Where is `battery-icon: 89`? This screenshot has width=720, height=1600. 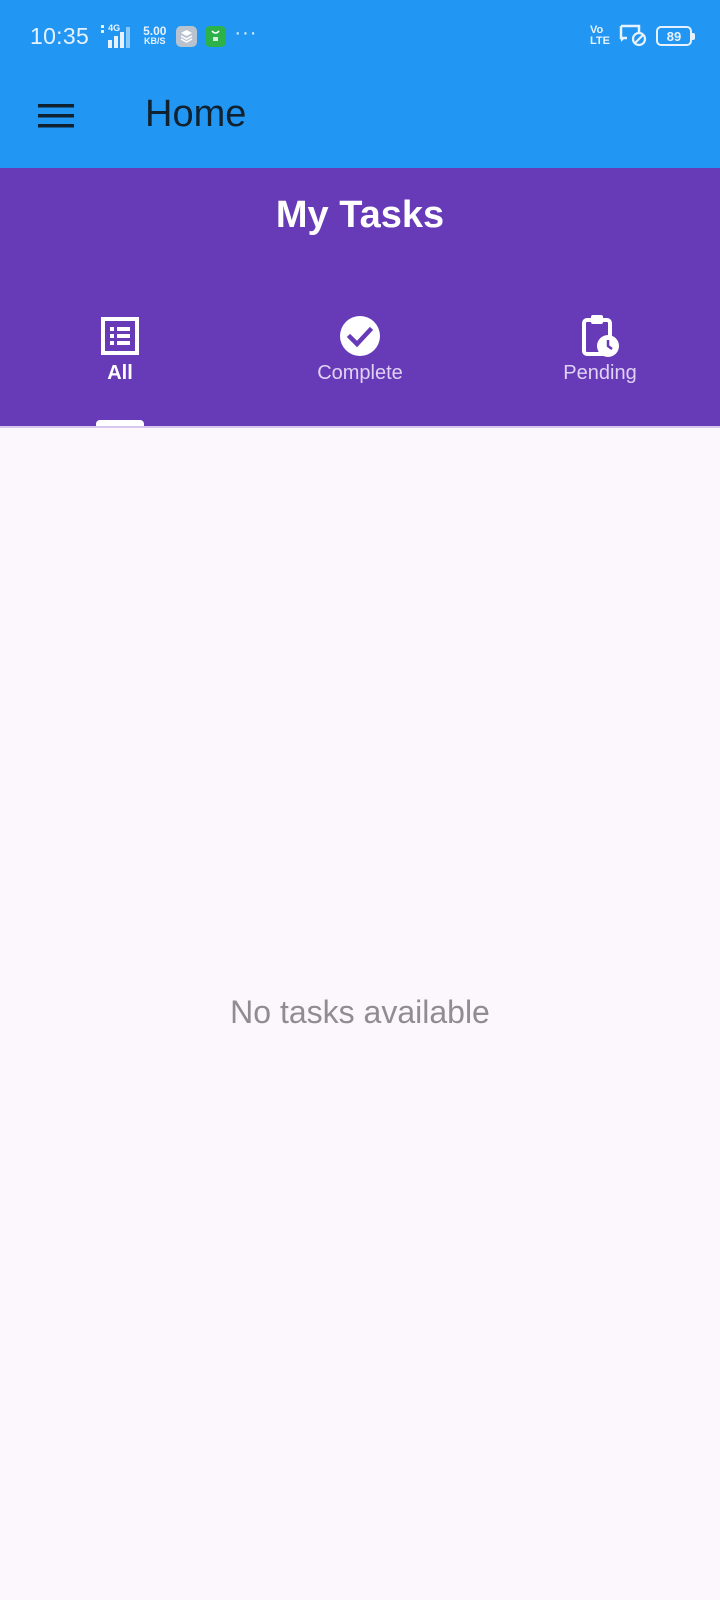 battery-icon: 89 is located at coordinates (675, 36).